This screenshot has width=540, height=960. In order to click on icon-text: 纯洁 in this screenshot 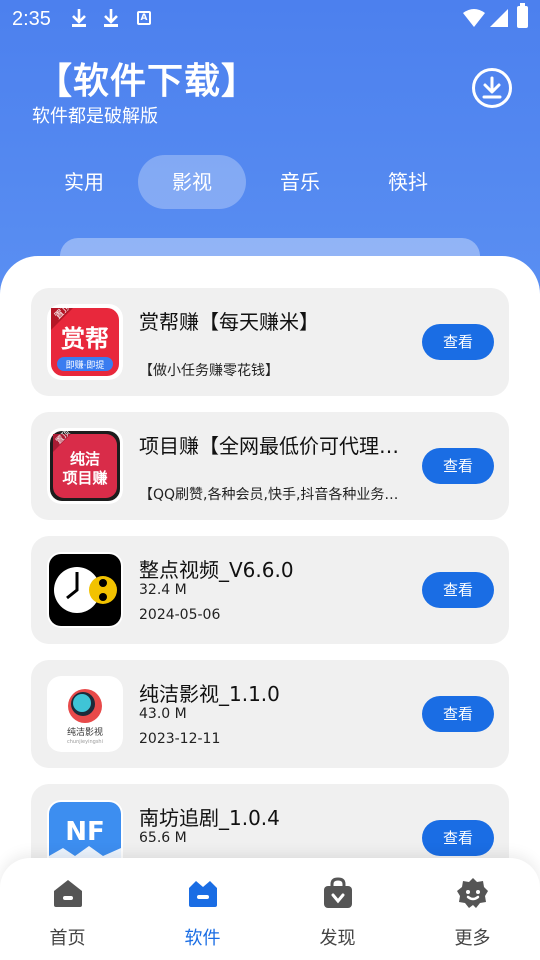, I will do `click(85, 459)`.